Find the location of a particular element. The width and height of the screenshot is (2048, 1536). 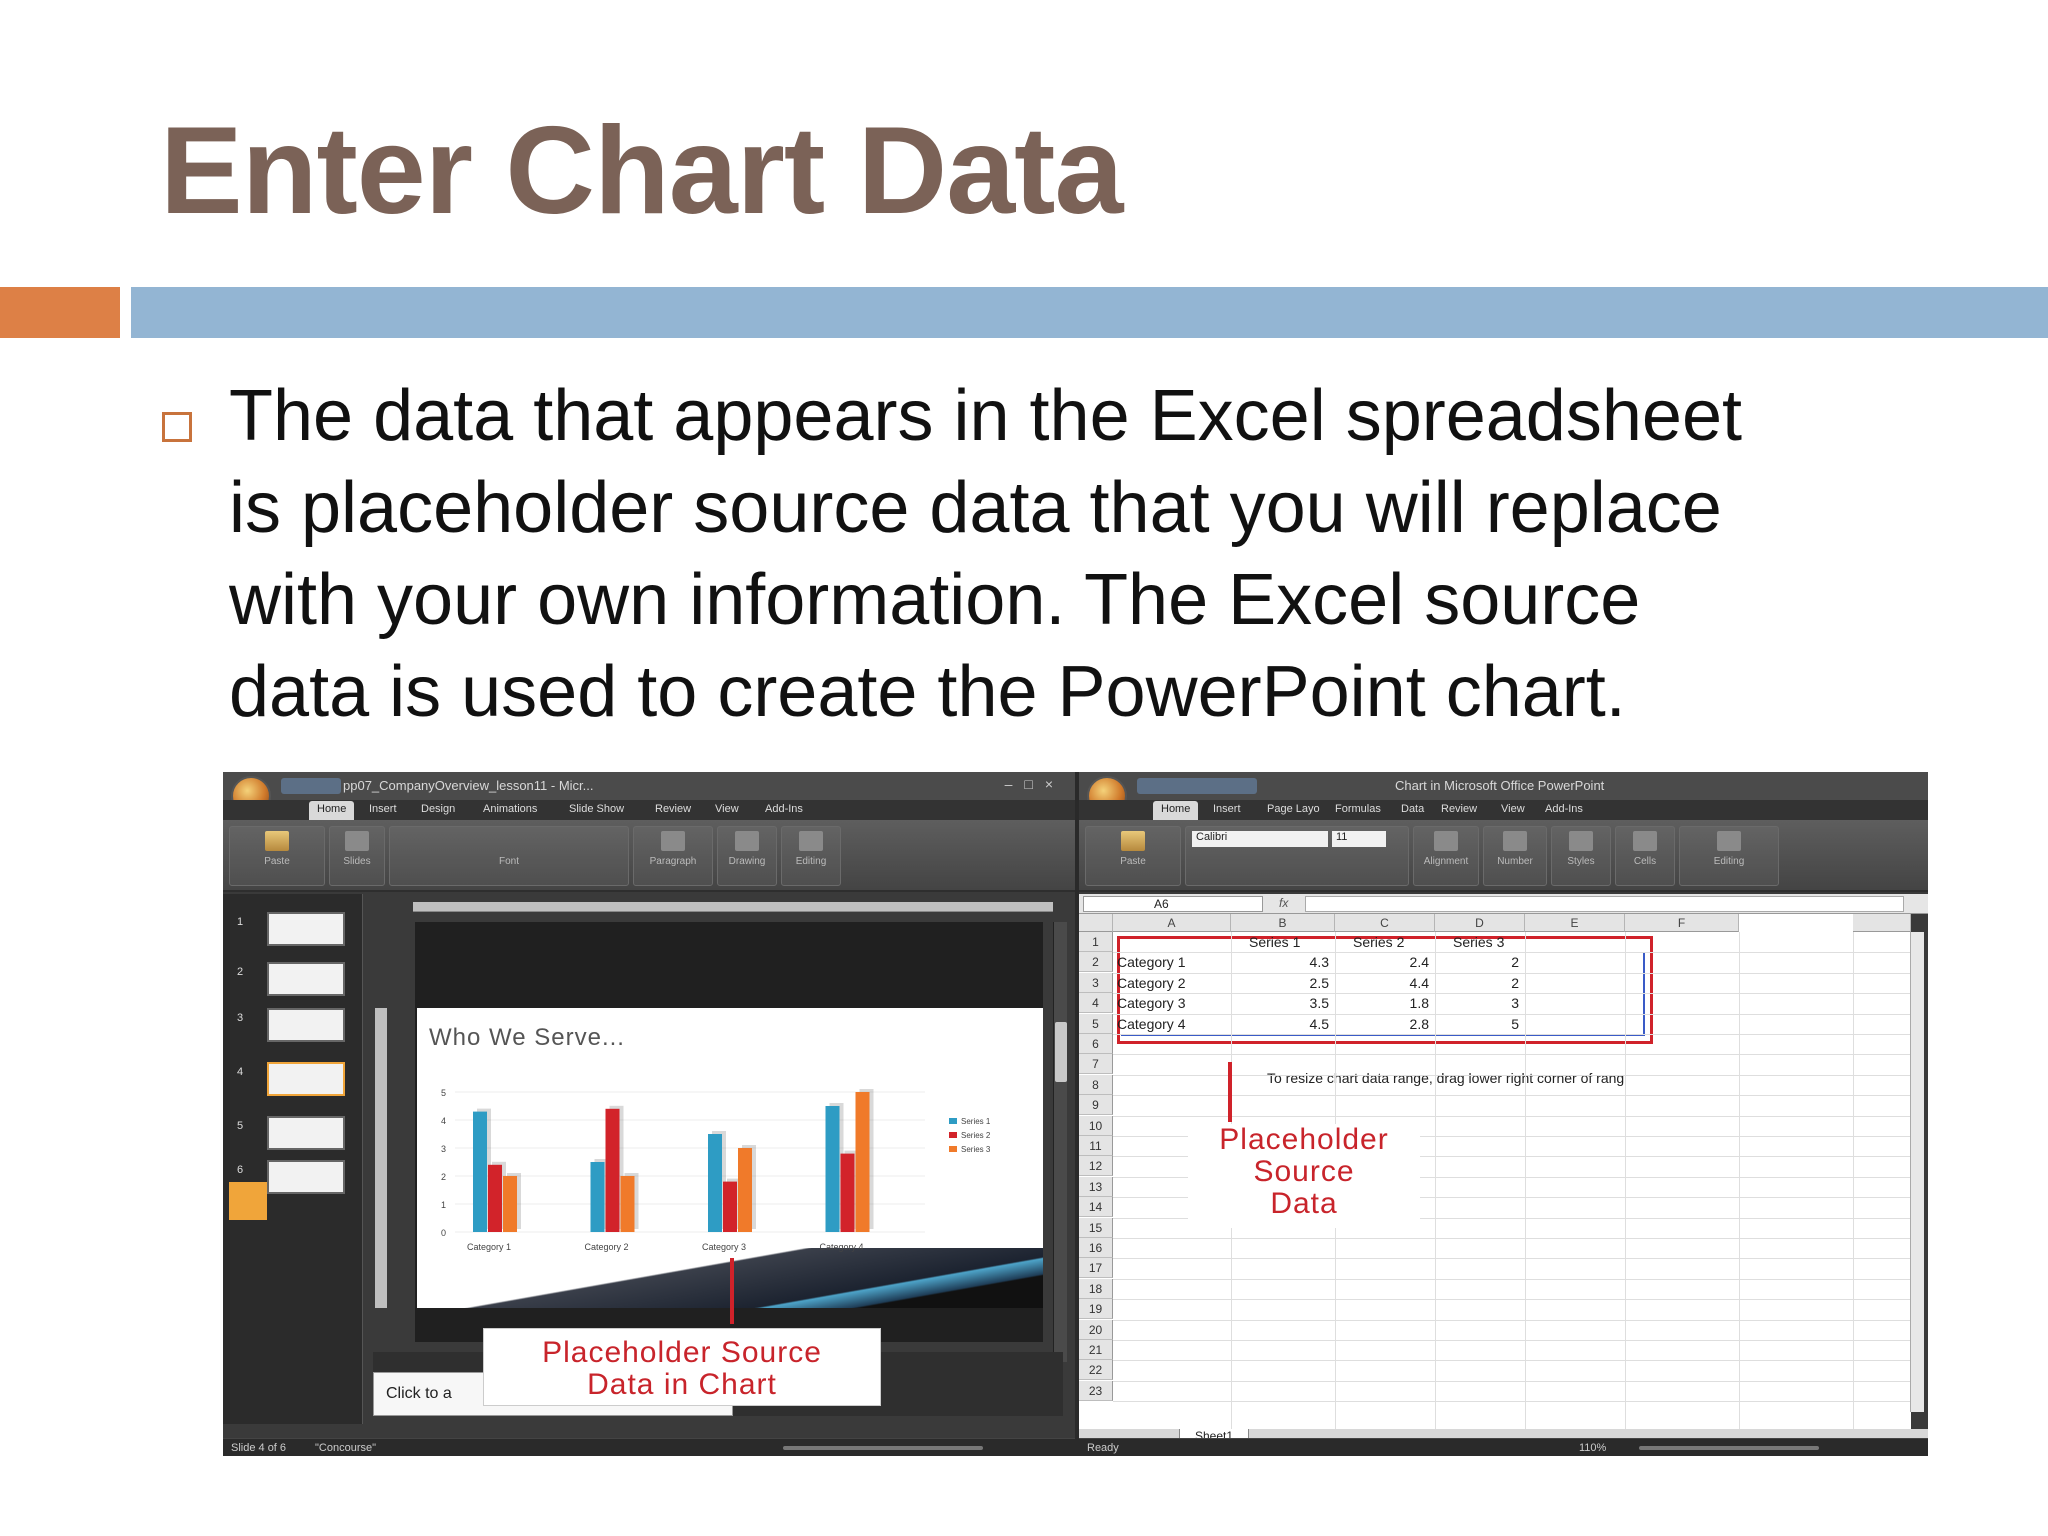

column-header: C is located at coordinates (1385, 923).